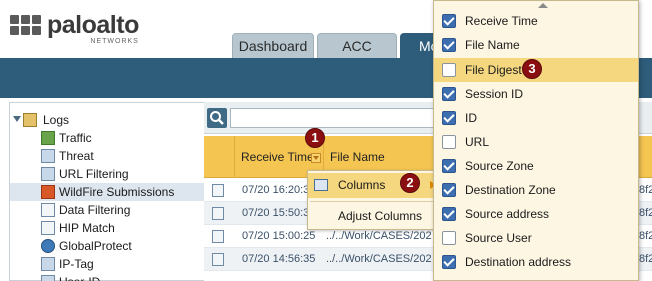  Describe the element at coordinates (48, 246) in the screenshot. I see `globe-icon` at that location.